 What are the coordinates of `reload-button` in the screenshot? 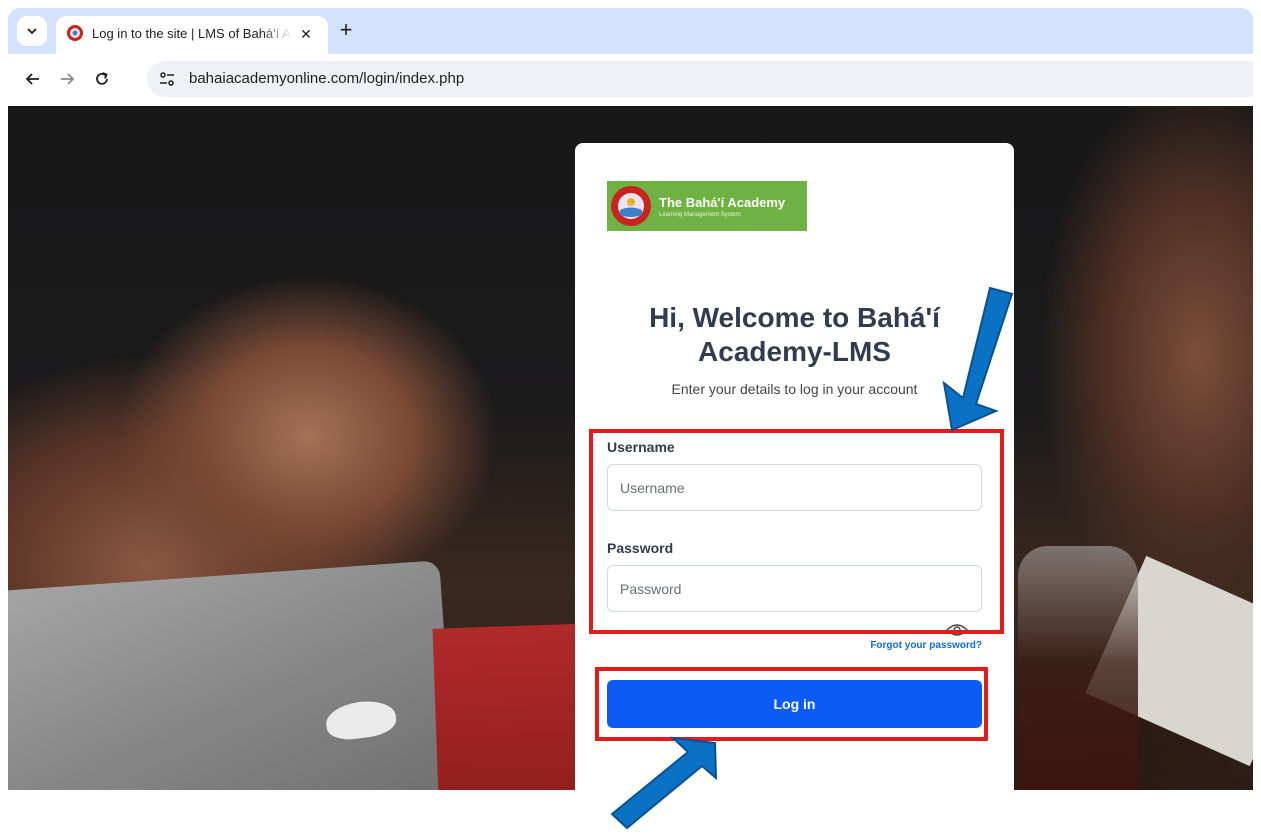 It's located at (102, 79).